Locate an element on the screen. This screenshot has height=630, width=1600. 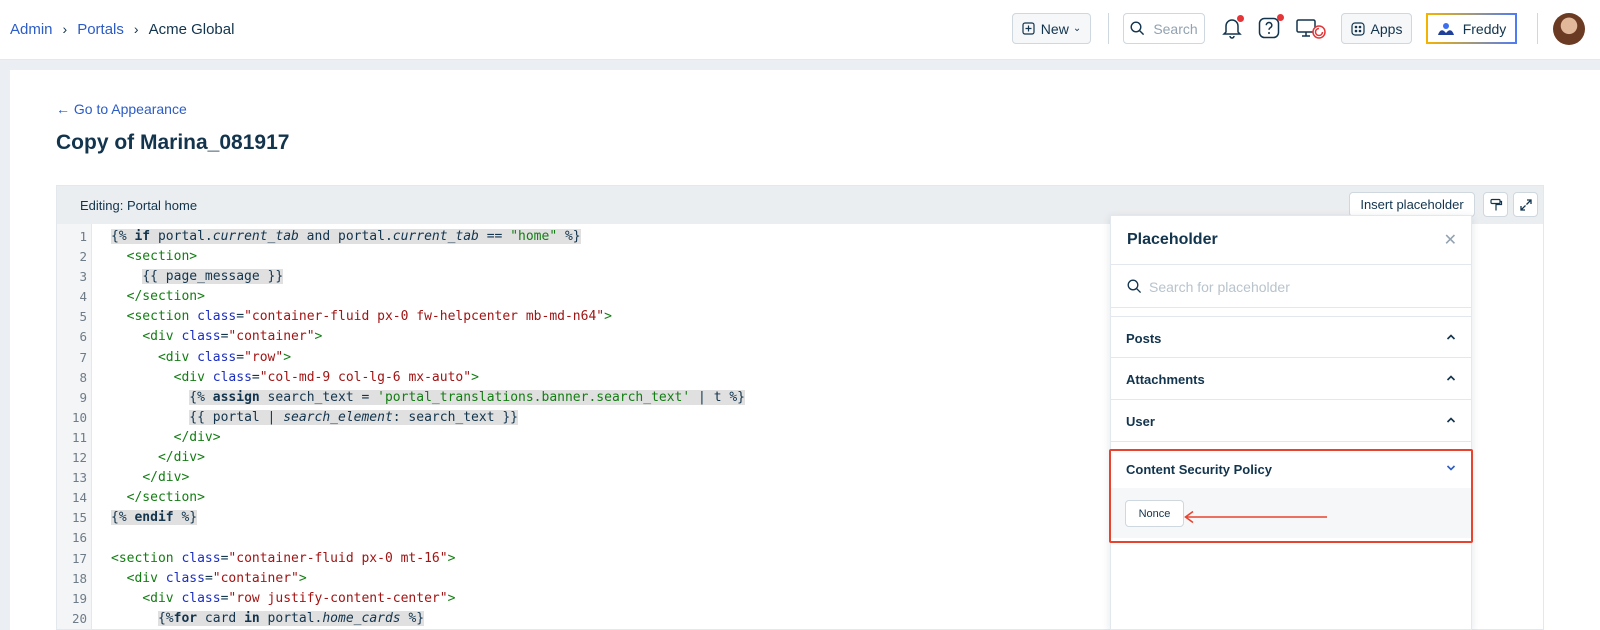
line-number: 17 is located at coordinates (79, 558).